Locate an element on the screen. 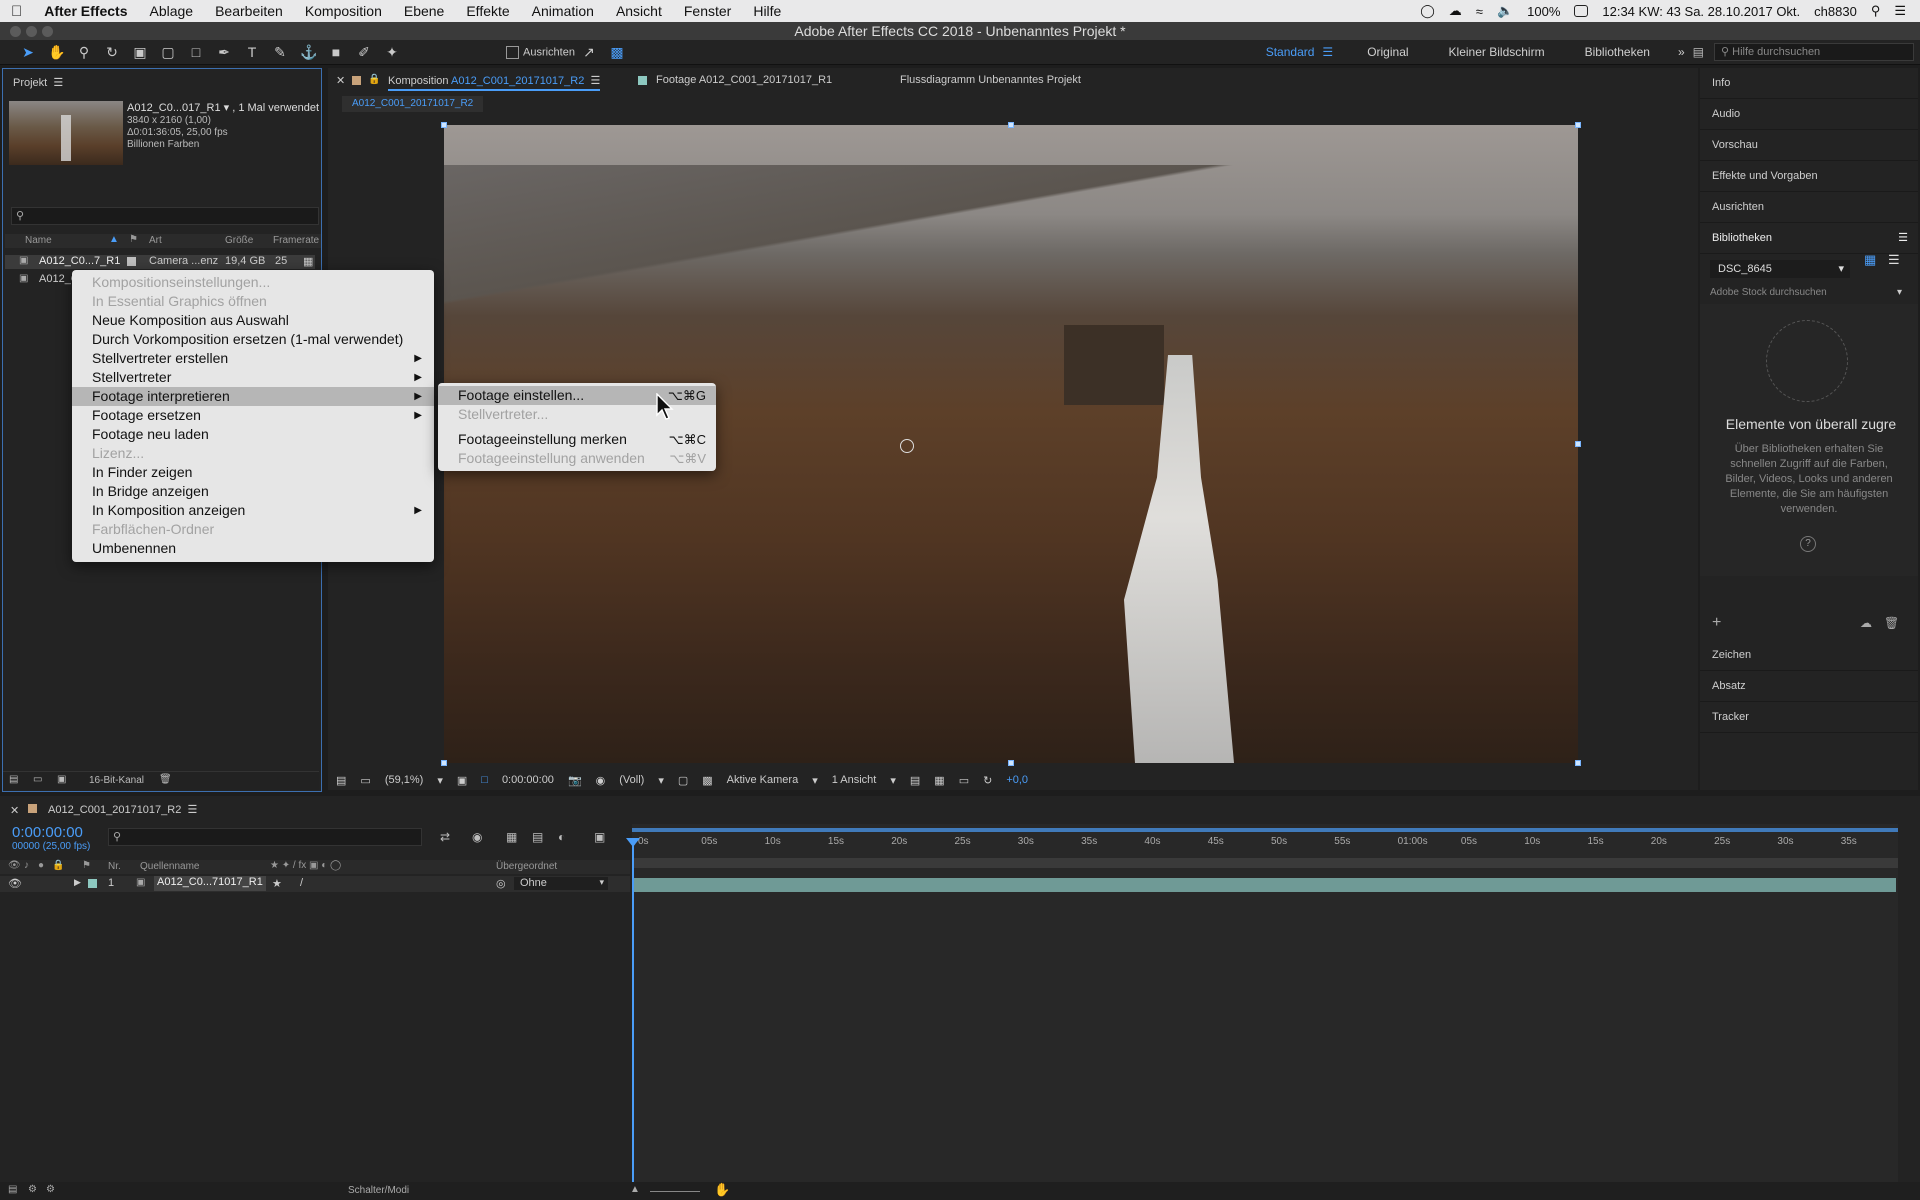  parent-dropdown: Ohne ▾ is located at coordinates (561, 883).